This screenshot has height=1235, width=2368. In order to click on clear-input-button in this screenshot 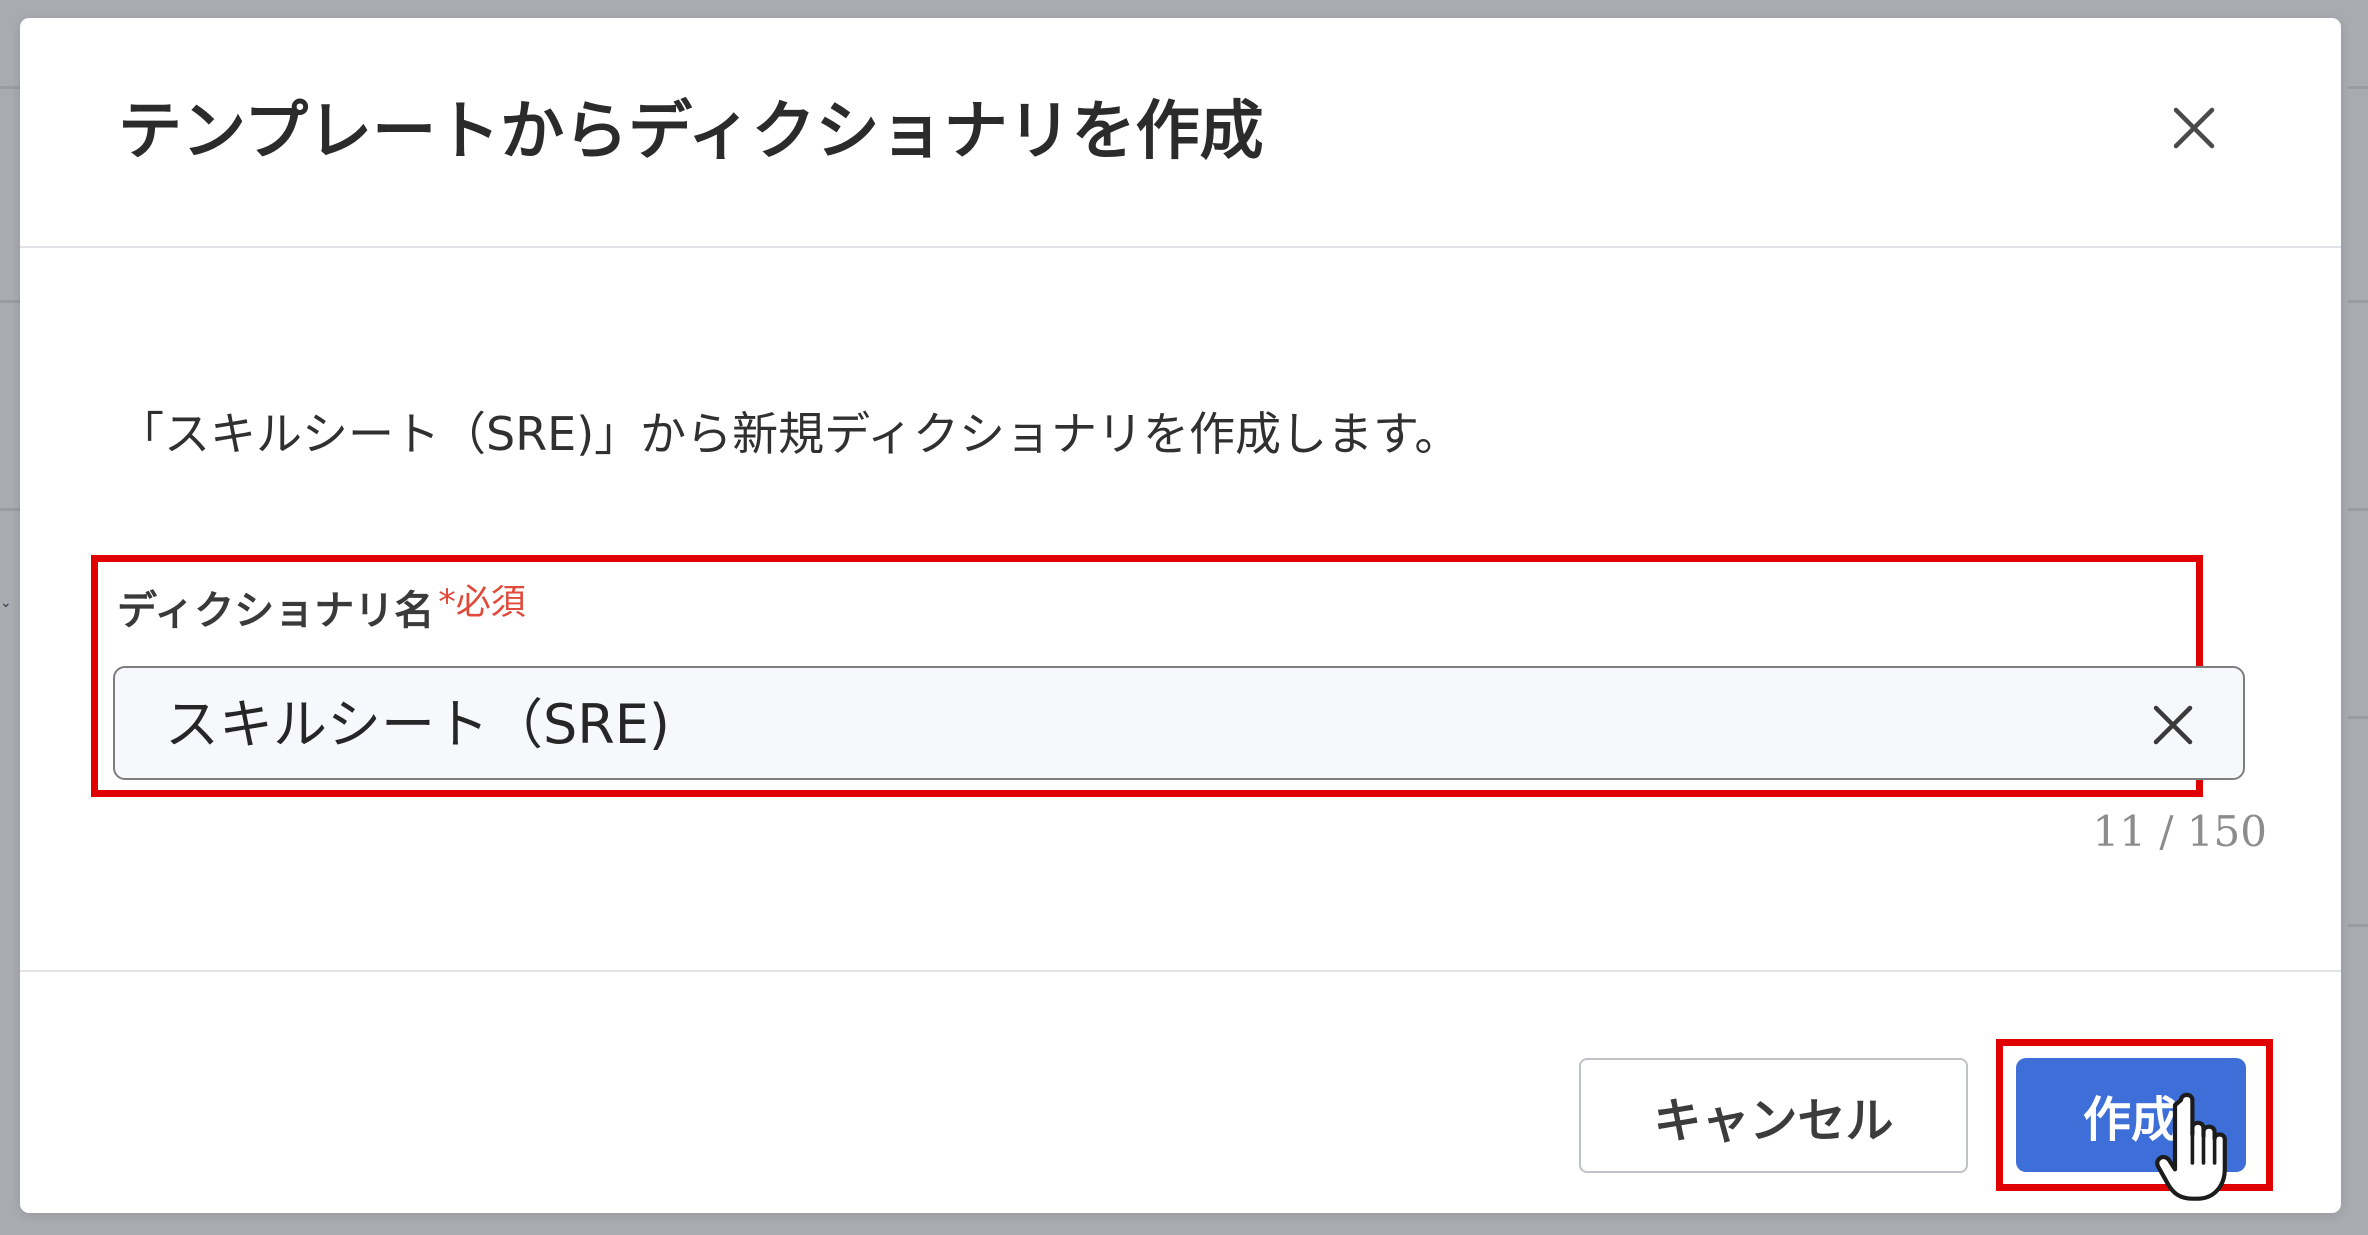, I will do `click(2173, 725)`.